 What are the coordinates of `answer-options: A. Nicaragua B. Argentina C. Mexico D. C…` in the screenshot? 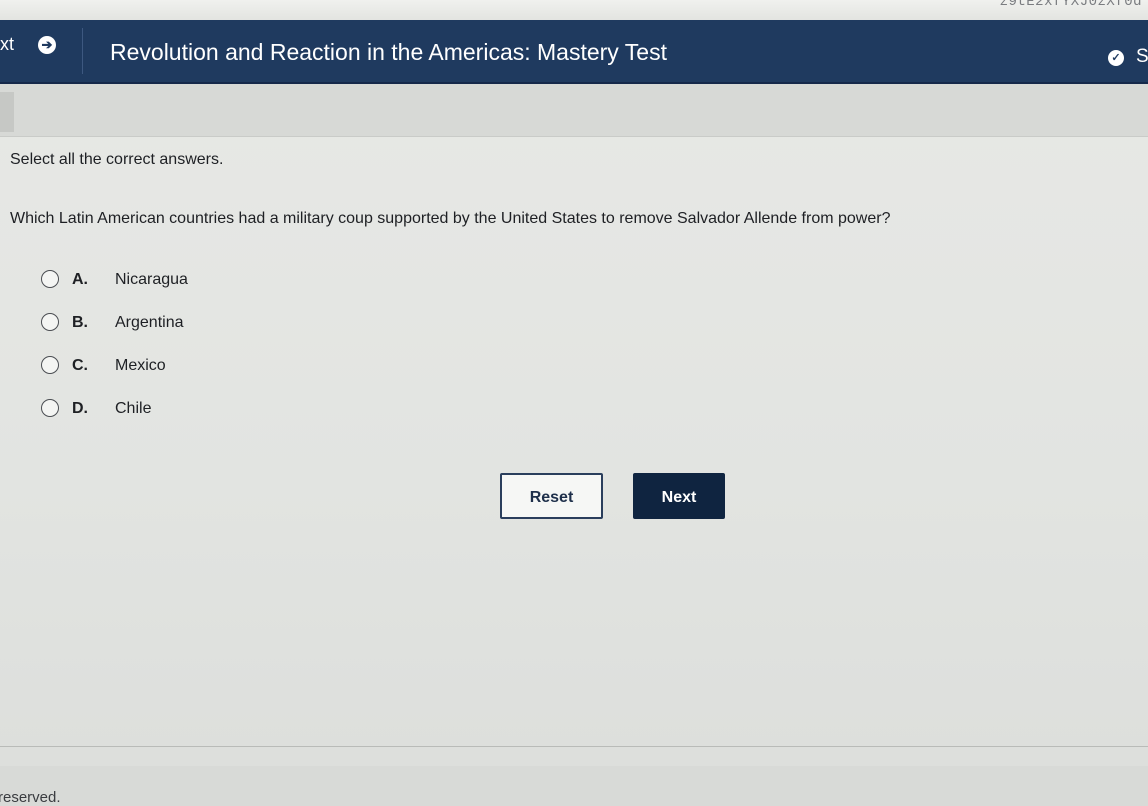 It's located at (190, 354).